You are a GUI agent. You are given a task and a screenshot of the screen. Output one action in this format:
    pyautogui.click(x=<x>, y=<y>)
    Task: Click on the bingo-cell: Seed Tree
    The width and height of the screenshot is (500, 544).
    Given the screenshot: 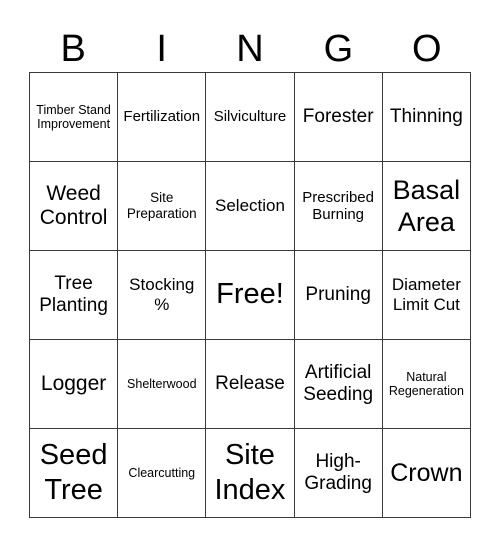 What is the action you would take?
    pyautogui.click(x=73, y=473)
    